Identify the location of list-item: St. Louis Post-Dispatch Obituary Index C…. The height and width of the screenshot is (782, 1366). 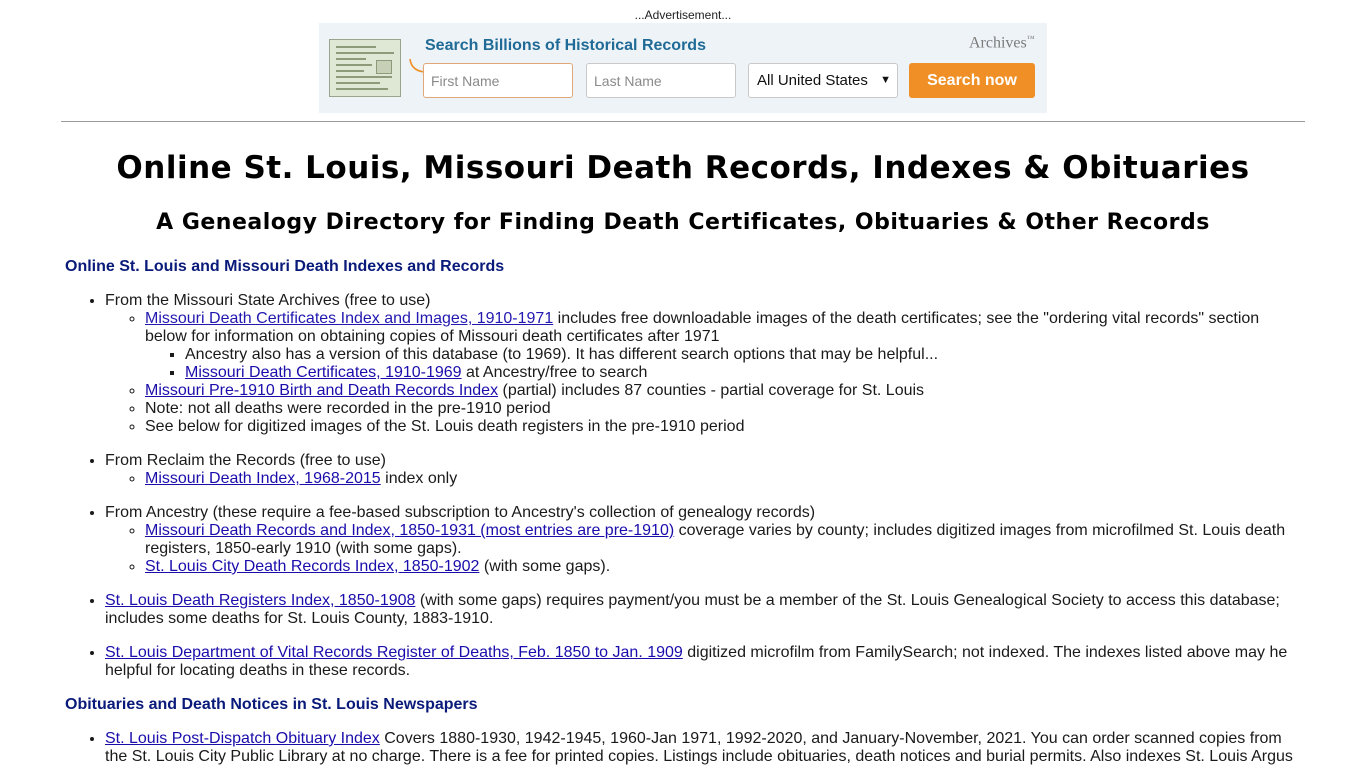
(703, 748).